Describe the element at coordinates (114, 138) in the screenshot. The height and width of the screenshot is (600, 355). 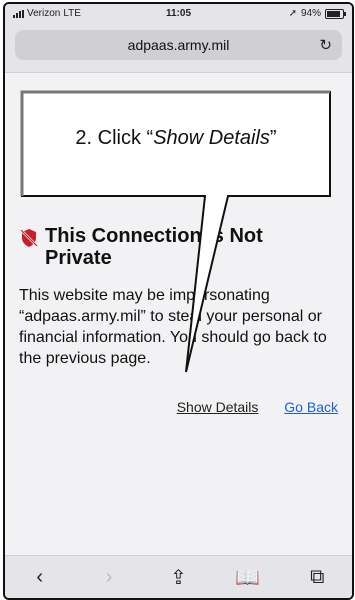
I see `callout-prefix: 2. Click “` at that location.